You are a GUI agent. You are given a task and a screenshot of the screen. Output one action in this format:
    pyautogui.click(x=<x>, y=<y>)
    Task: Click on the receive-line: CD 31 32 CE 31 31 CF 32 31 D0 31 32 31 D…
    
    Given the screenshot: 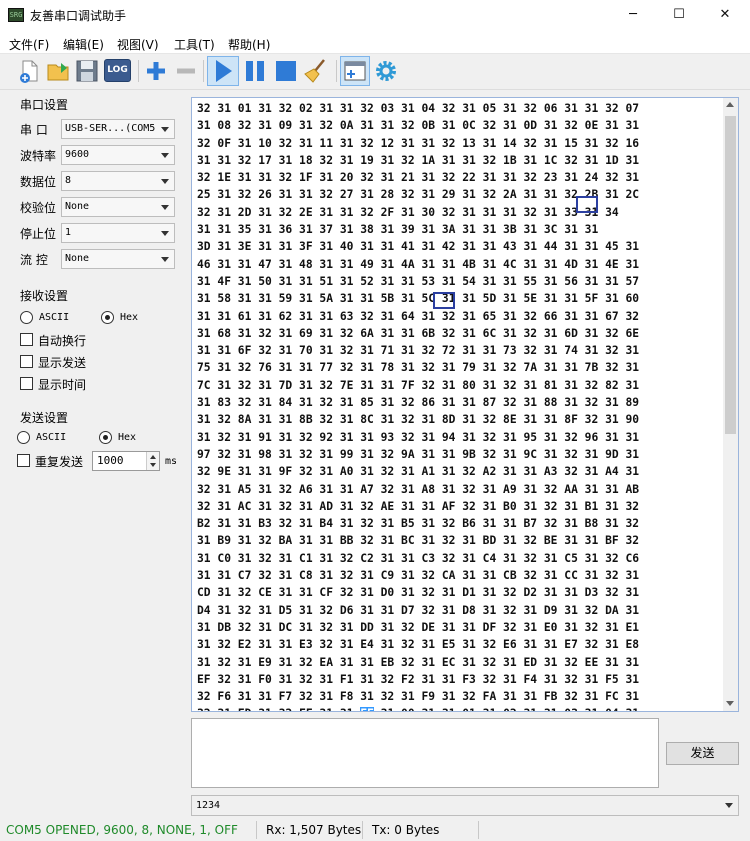 What is the action you would take?
    pyautogui.click(x=418, y=593)
    